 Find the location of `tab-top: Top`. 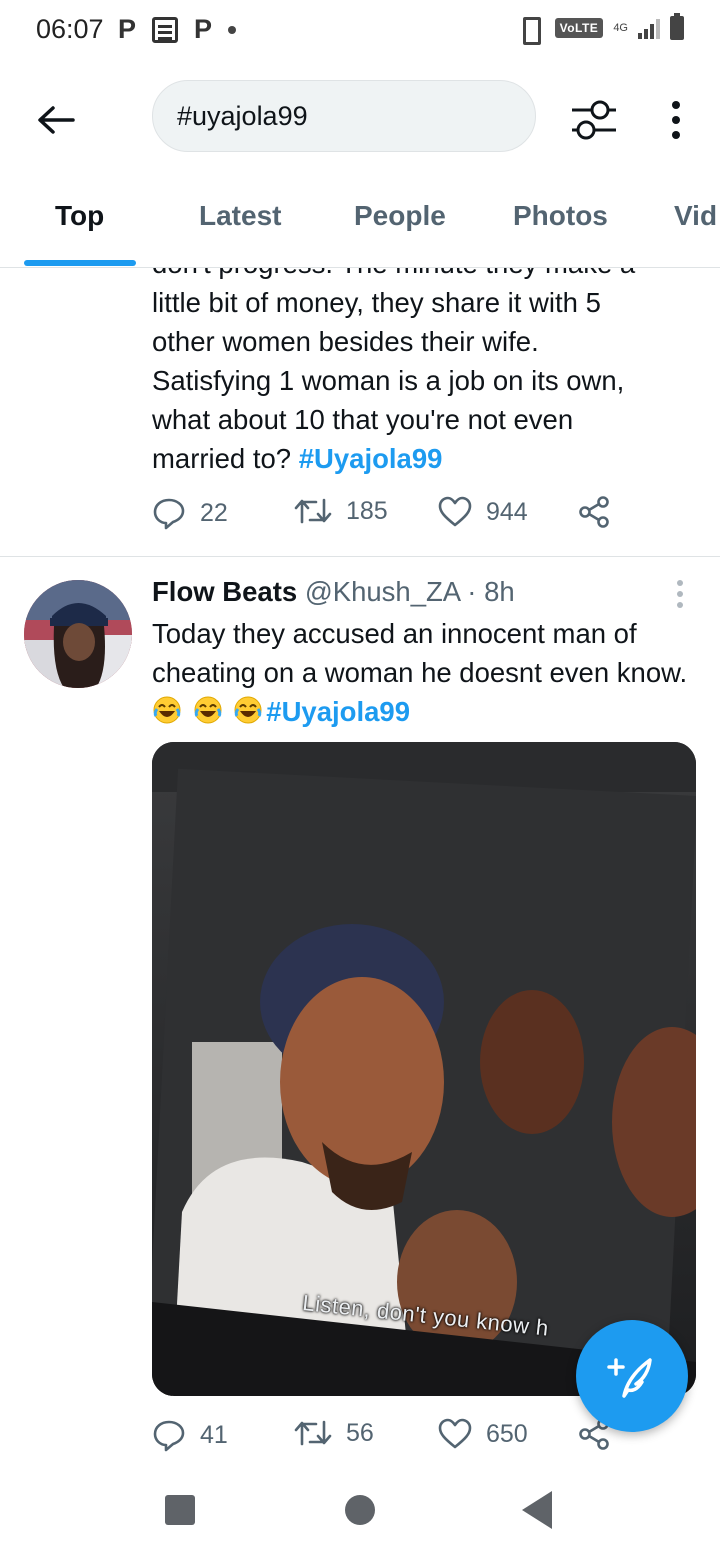

tab-top: Top is located at coordinates (79, 216).